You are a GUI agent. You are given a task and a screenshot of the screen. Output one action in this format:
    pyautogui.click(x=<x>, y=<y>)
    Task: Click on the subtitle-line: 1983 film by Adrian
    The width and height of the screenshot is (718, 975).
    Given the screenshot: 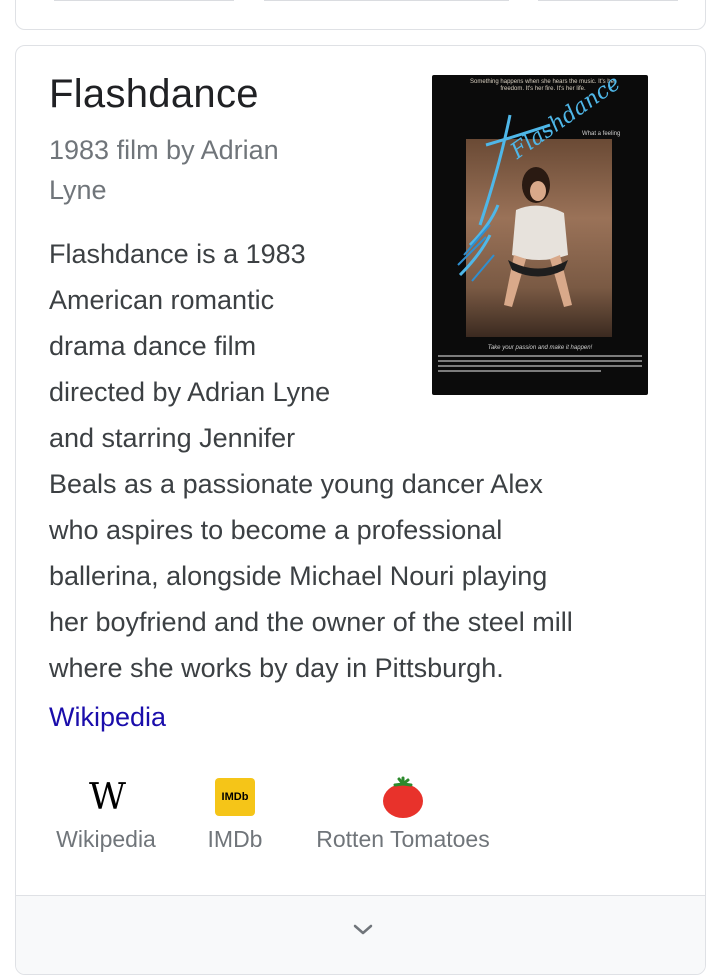 What is the action you would take?
    pyautogui.click(x=164, y=150)
    